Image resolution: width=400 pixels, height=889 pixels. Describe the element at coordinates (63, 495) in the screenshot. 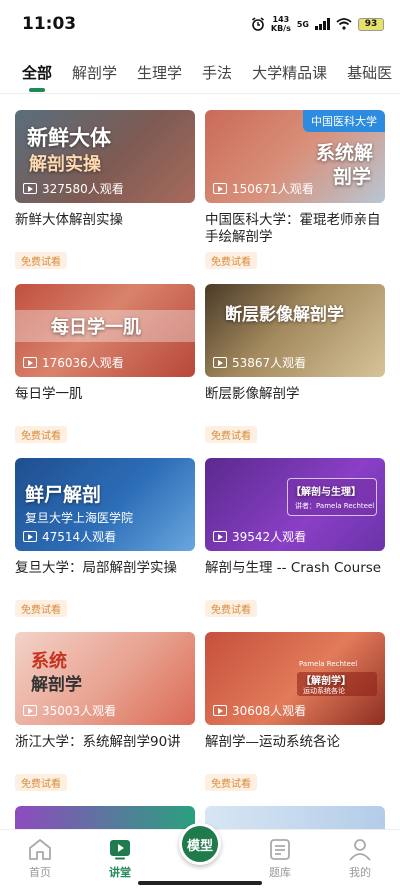

I see `thumbnail-title: 鲜尸解剖` at that location.